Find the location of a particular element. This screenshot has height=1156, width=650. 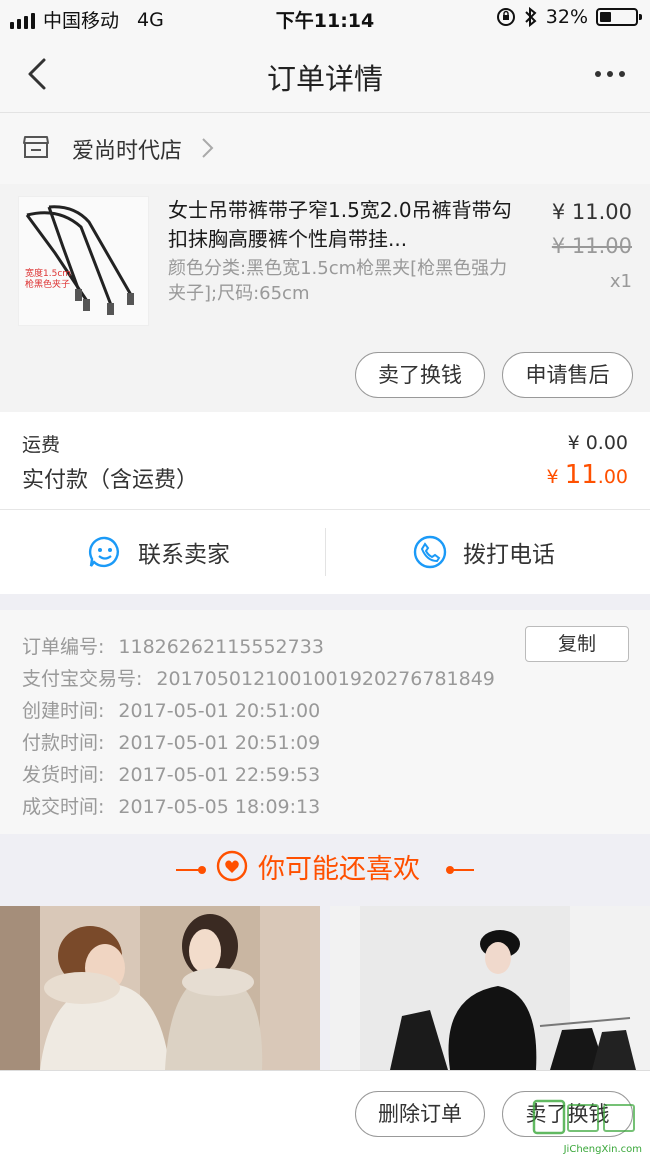

contact-seller-button: 联系卖家 is located at coordinates (159, 552).